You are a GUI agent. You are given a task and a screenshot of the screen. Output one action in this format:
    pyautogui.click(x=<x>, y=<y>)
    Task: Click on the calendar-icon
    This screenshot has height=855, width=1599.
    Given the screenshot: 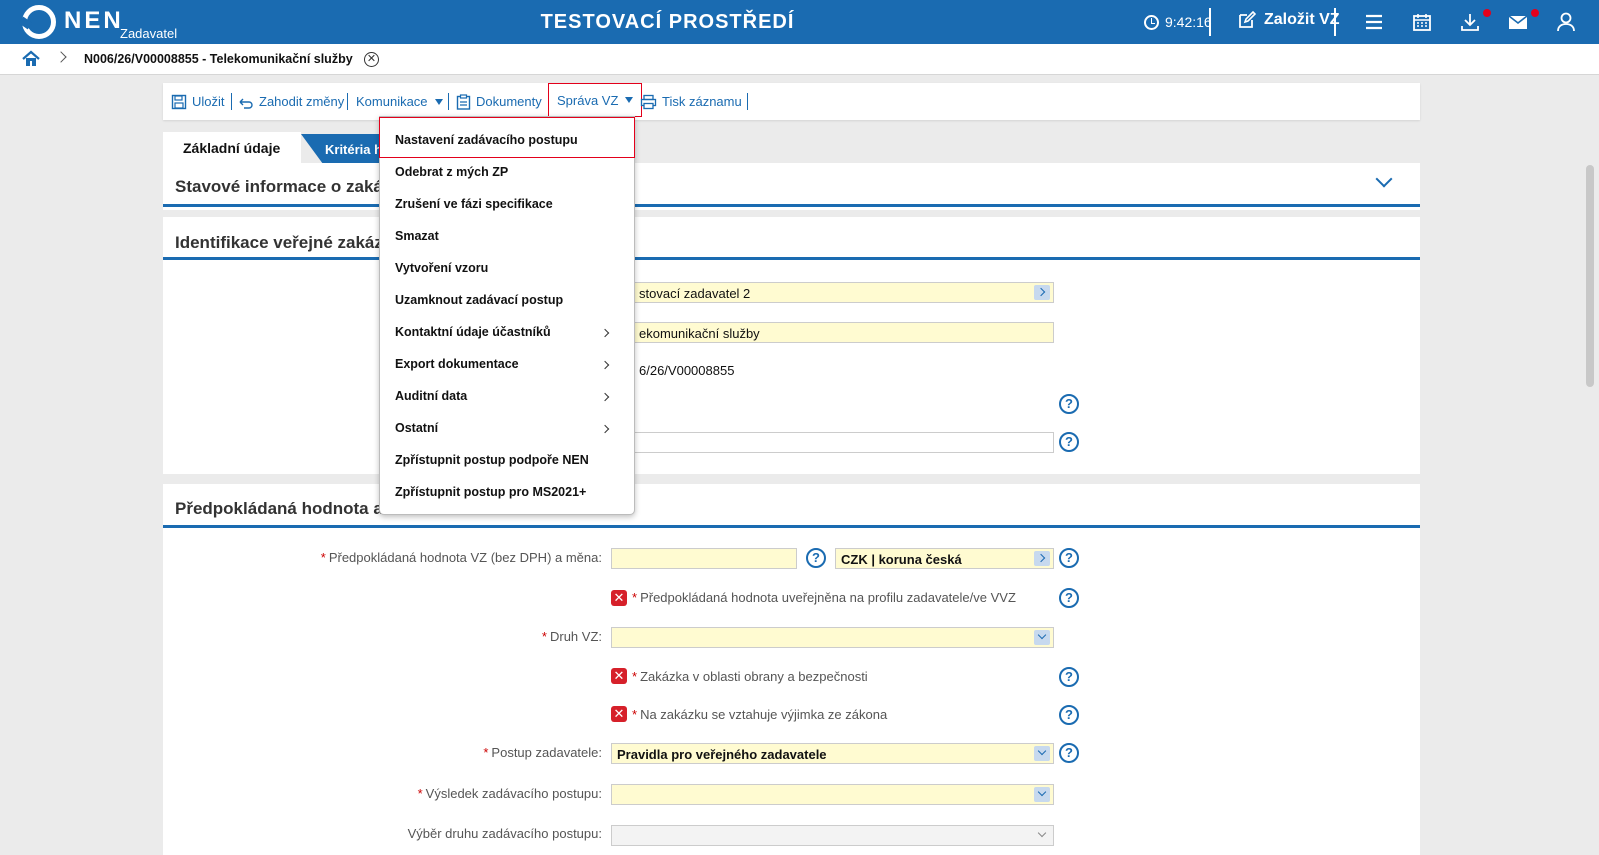 What is the action you would take?
    pyautogui.click(x=1422, y=22)
    